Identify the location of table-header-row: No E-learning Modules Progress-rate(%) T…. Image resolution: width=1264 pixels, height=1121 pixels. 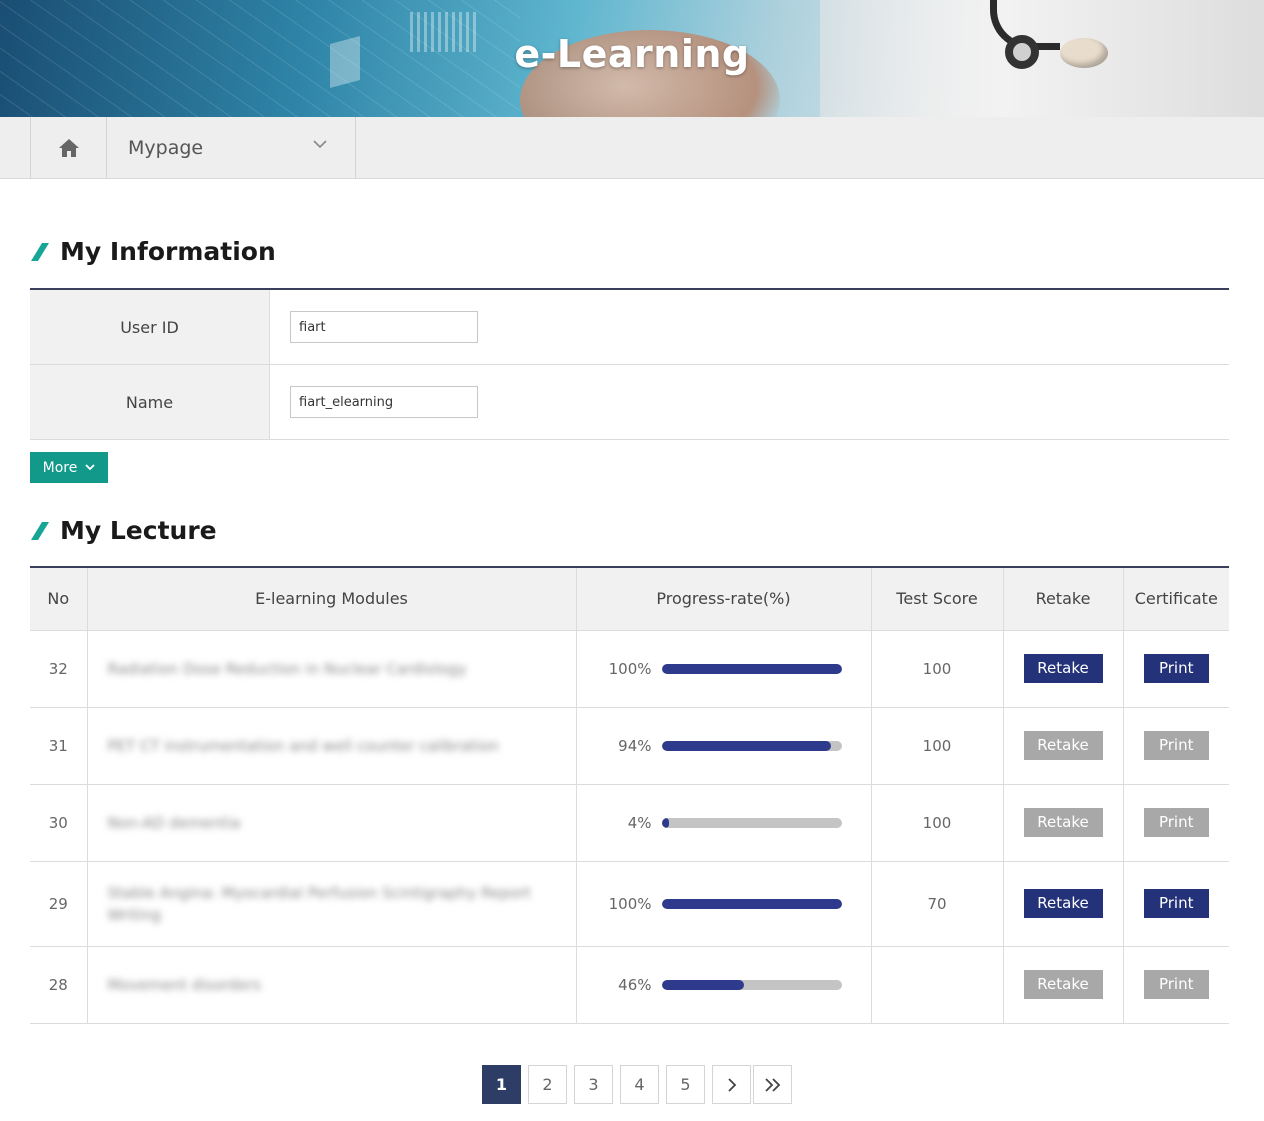
(629, 599).